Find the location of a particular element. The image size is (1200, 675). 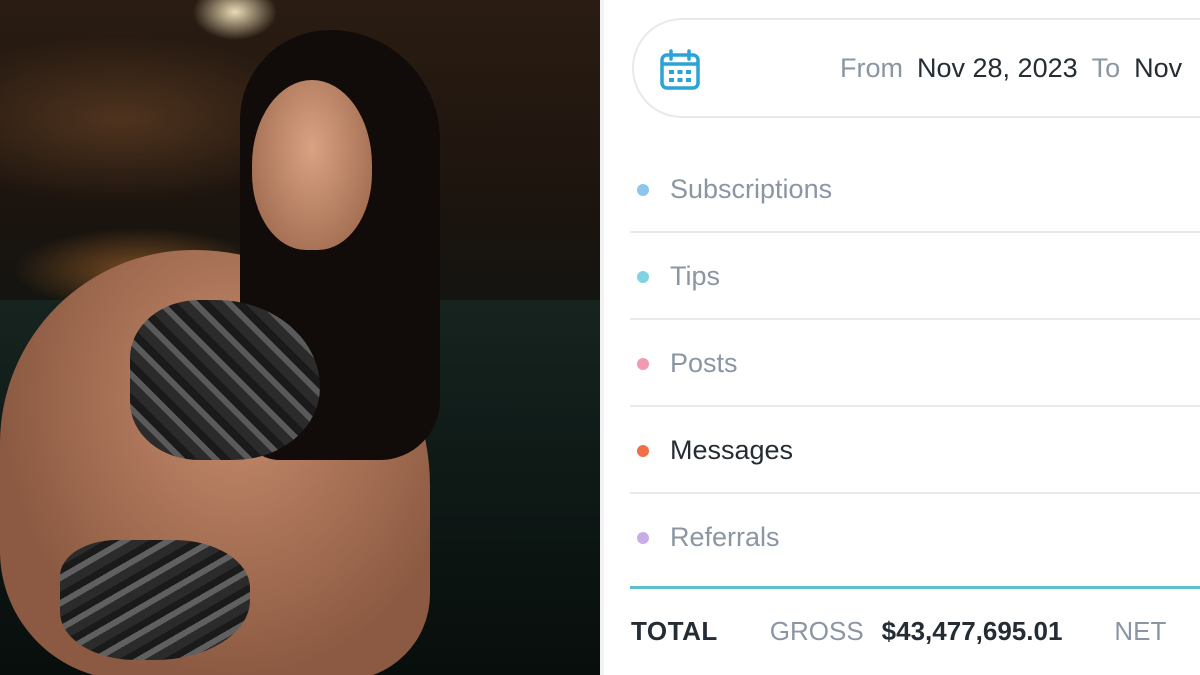

date-range-text: From Nov 28, 2023 To Nov is located at coordinates (1018, 68).